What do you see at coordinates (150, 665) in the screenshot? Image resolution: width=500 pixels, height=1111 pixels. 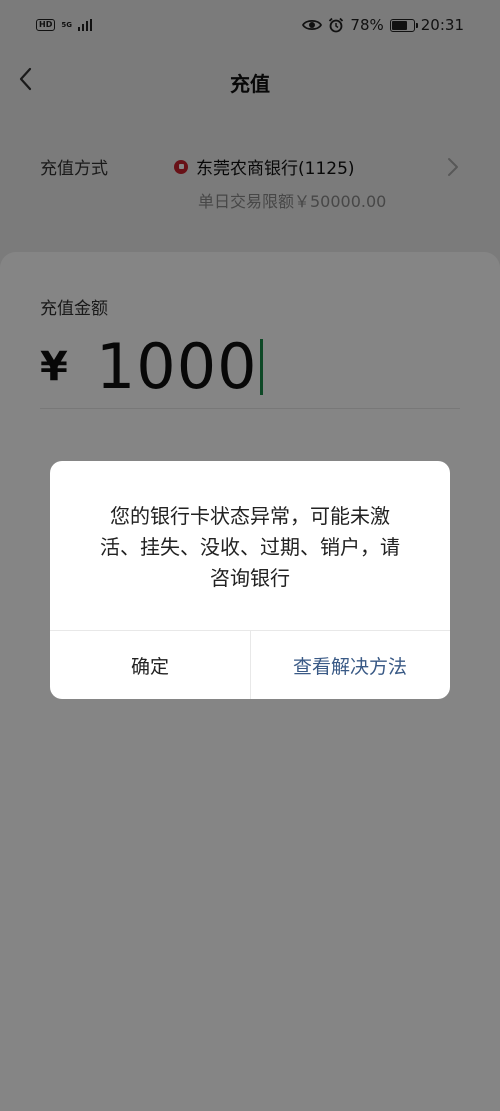 I see `confirm-button: 确定` at bounding box center [150, 665].